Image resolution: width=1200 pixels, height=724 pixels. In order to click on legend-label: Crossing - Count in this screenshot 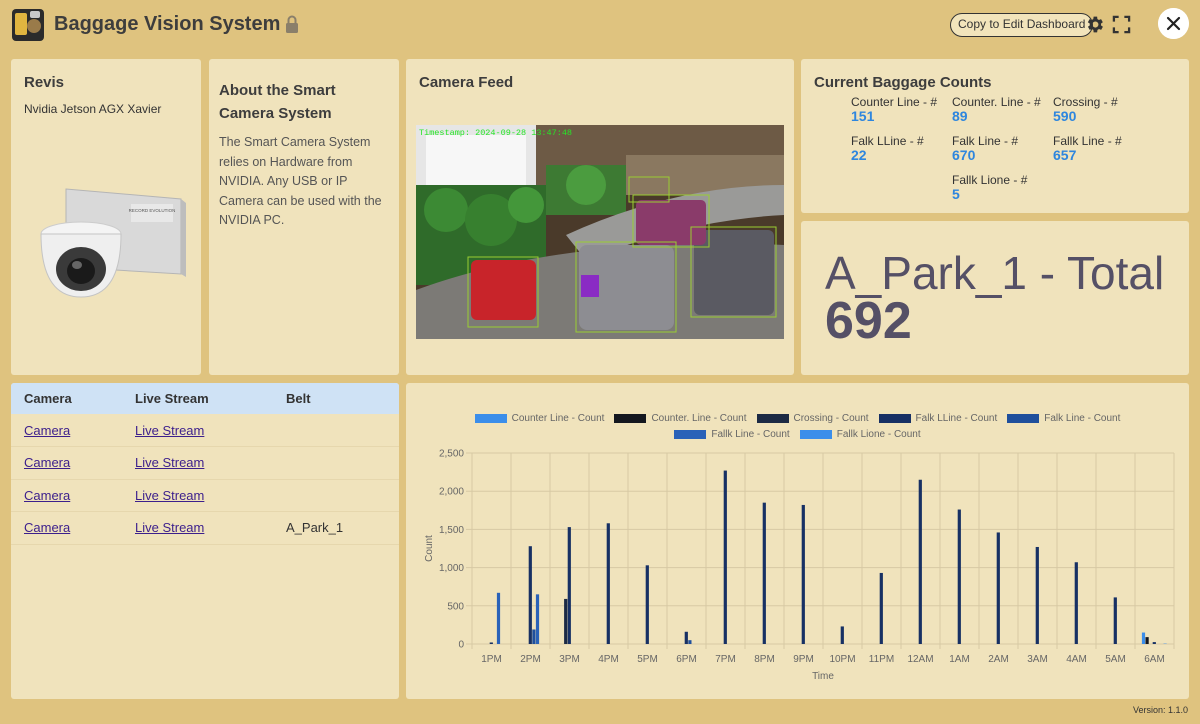, I will do `click(831, 418)`.